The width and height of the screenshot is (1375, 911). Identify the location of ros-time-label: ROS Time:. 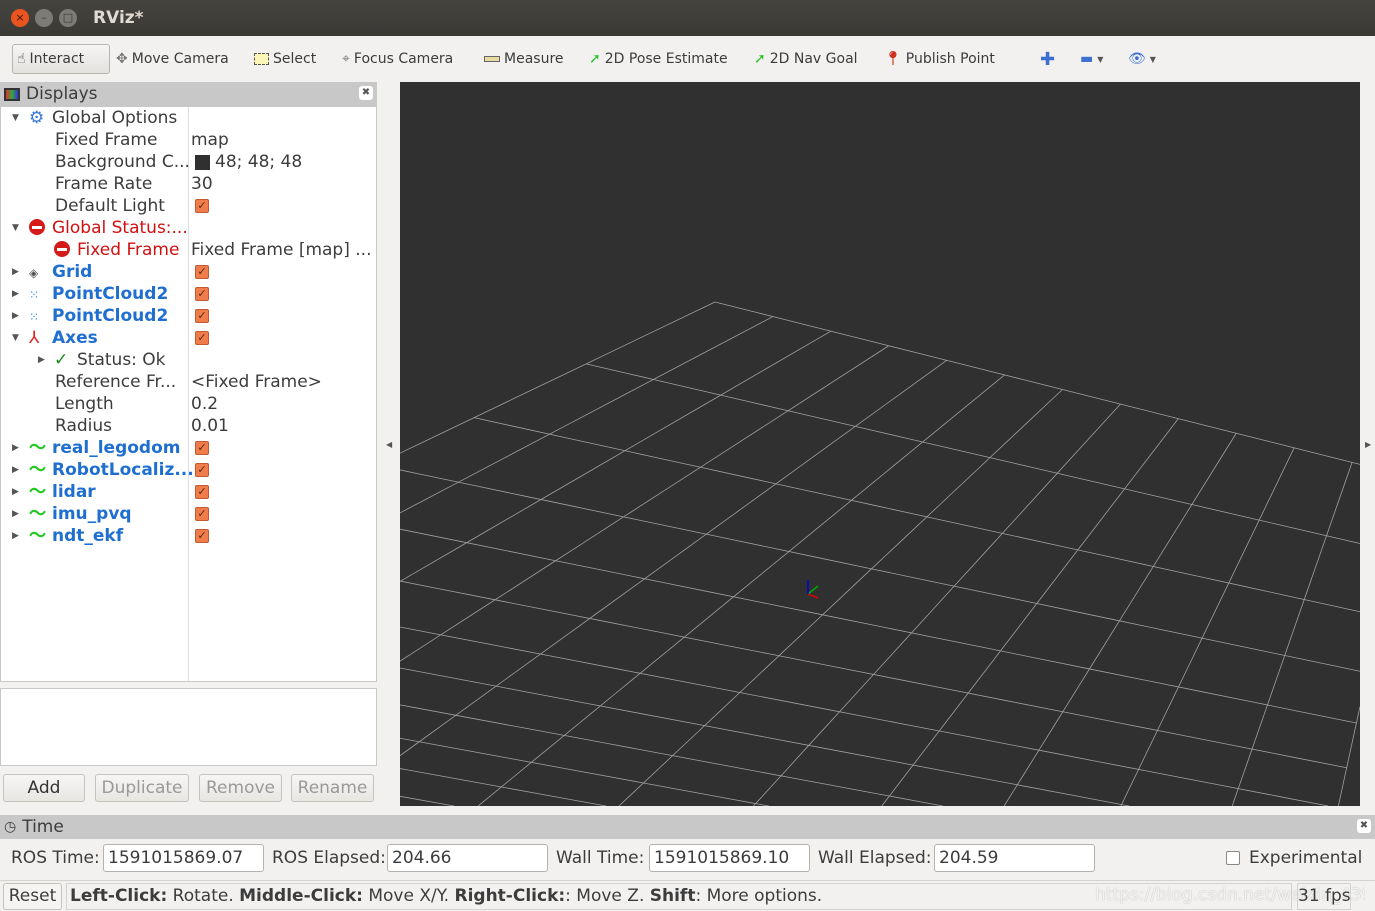
(55, 858).